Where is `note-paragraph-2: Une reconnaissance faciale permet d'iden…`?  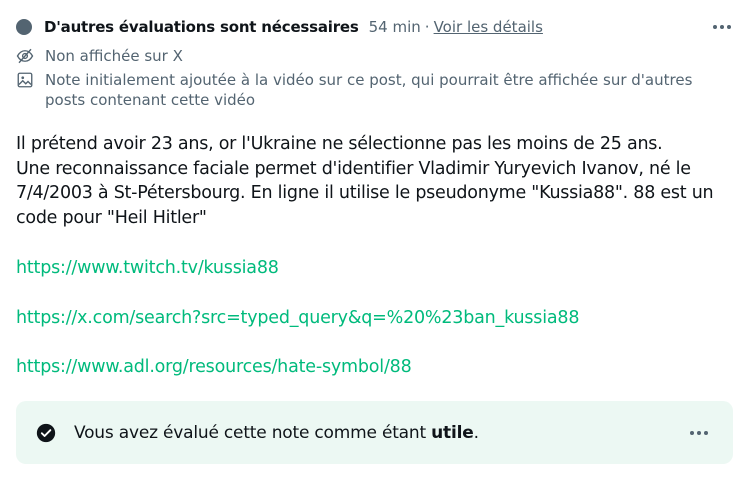 note-paragraph-2: Une reconnaissance faciale permet d'iden… is located at coordinates (365, 193).